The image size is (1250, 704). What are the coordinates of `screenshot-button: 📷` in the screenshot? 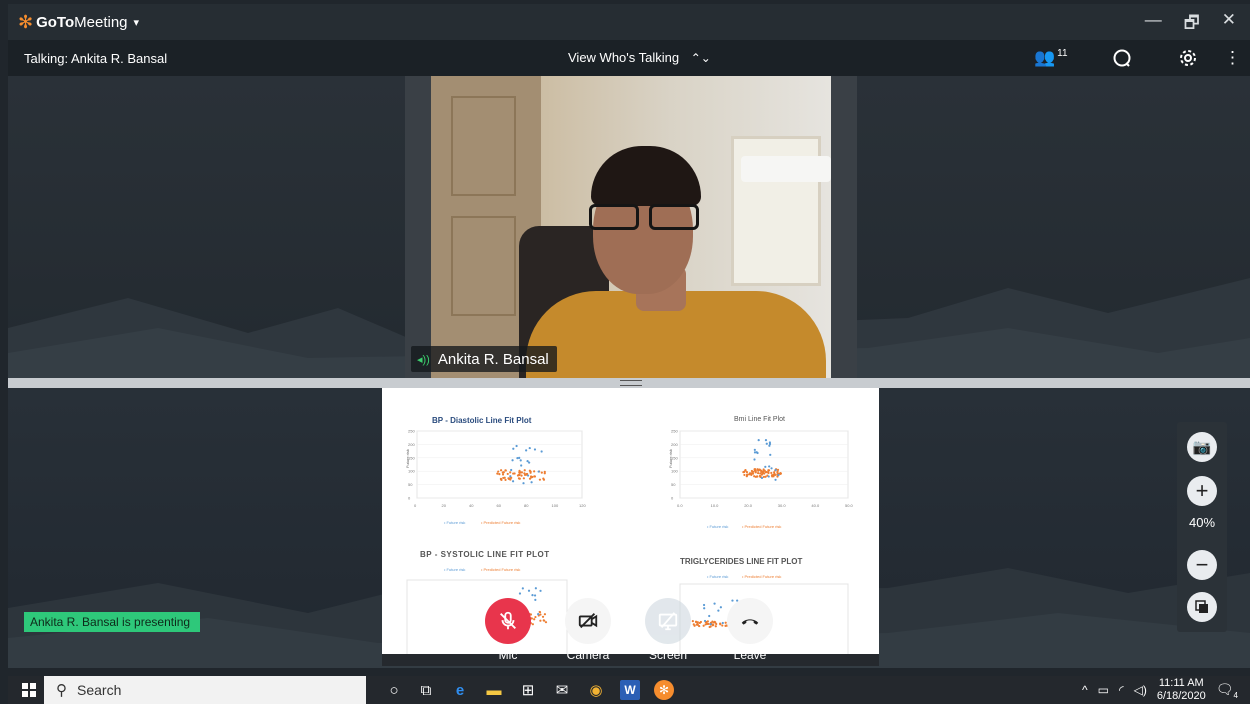 It's located at (1202, 447).